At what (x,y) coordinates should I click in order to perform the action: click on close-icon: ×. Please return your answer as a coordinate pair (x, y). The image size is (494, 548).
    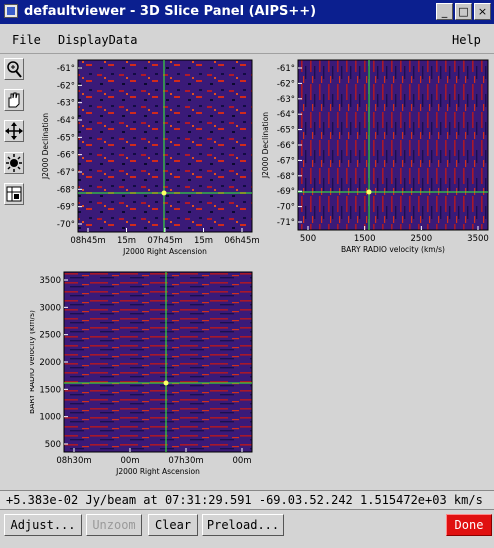
    Looking at the image, I should click on (482, 11).